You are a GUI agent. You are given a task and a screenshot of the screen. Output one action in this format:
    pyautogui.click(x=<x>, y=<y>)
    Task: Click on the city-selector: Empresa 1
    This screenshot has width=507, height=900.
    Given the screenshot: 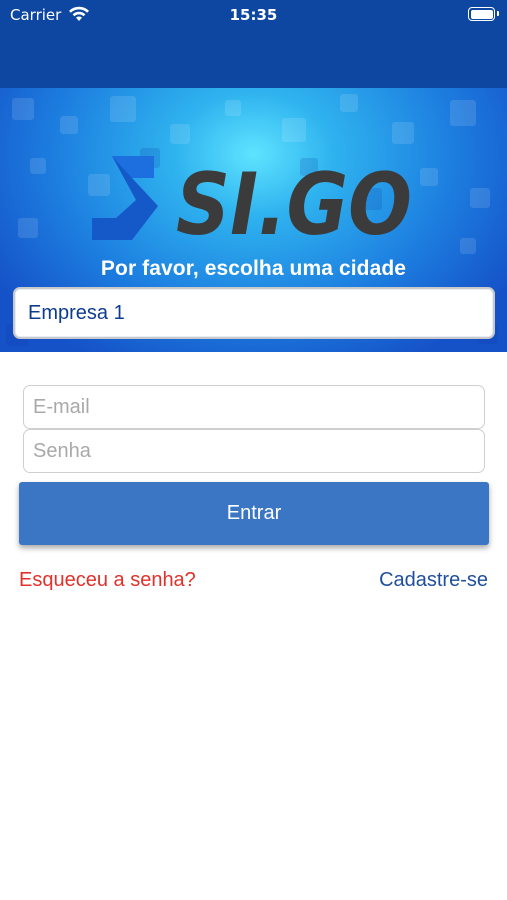 What is the action you would take?
    pyautogui.click(x=254, y=313)
    